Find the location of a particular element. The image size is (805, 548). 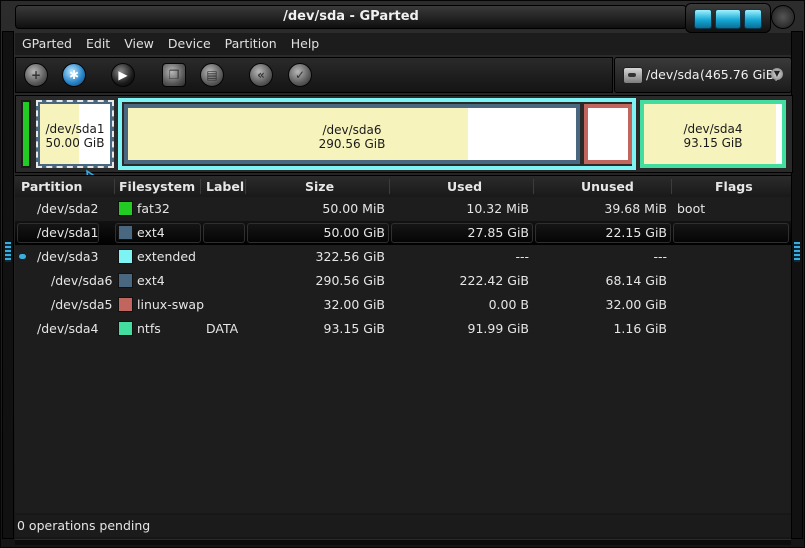

diskmap-sda1-name: /dev/sda1 is located at coordinates (75, 129).